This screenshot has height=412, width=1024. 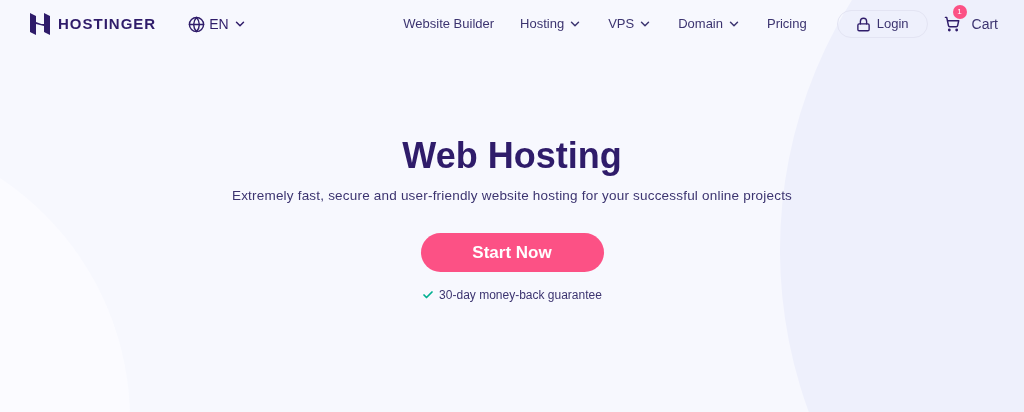 I want to click on brand-name: HOSTINGER, so click(x=107, y=23).